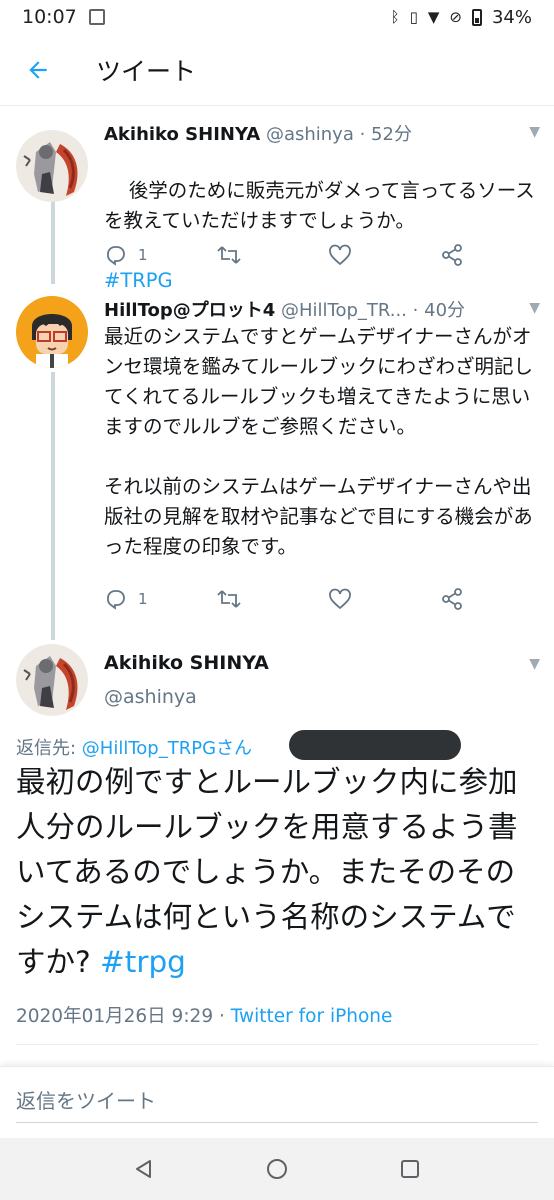  I want to click on divider, so click(277, 1044).